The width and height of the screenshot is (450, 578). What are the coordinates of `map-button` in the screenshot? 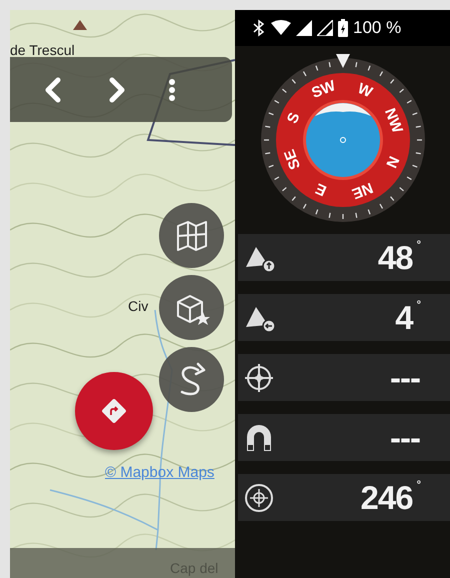 It's located at (191, 235).